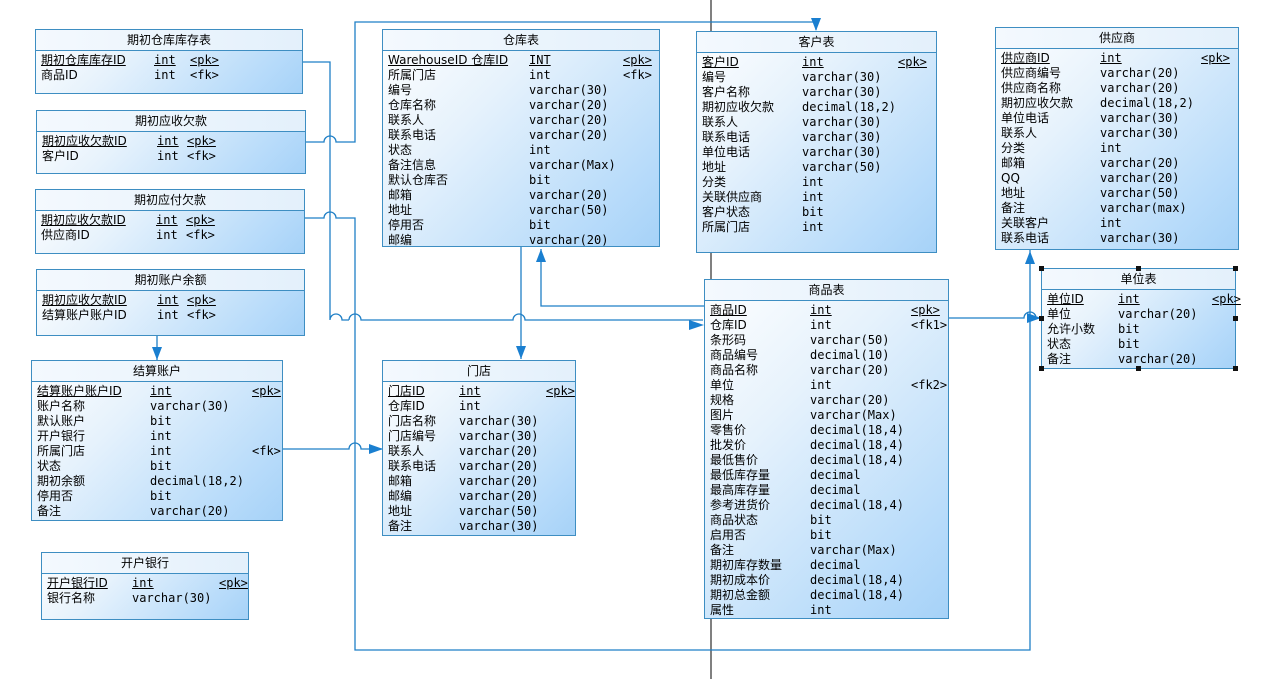 This screenshot has height=679, width=1284. I want to click on entity-bank: 开户银行 开户银行ID int <pk> 银行名称 varchar(30), so click(145, 586).